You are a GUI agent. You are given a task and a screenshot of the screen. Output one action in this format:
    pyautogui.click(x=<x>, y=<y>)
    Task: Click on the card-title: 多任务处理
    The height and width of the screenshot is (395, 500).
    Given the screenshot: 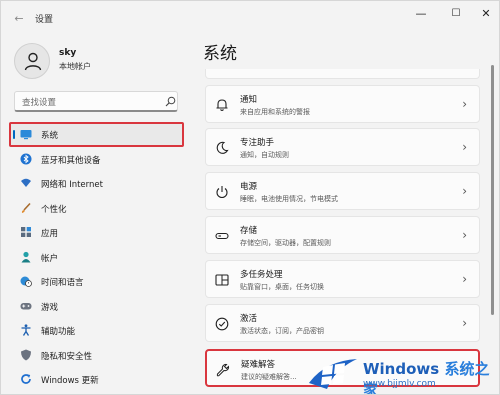 What is the action you would take?
    pyautogui.click(x=261, y=275)
    